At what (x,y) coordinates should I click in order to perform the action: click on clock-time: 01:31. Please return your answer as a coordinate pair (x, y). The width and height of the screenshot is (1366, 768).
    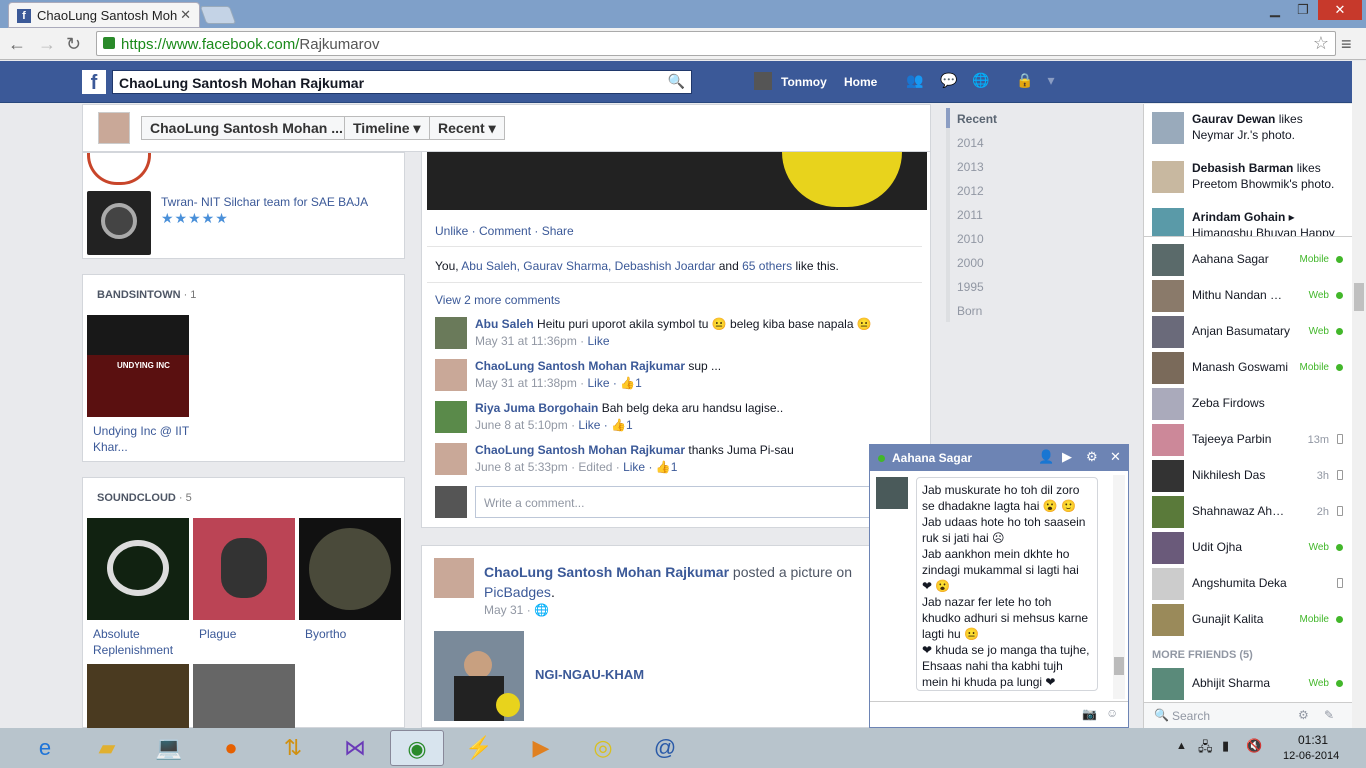
    Looking at the image, I should click on (1313, 740).